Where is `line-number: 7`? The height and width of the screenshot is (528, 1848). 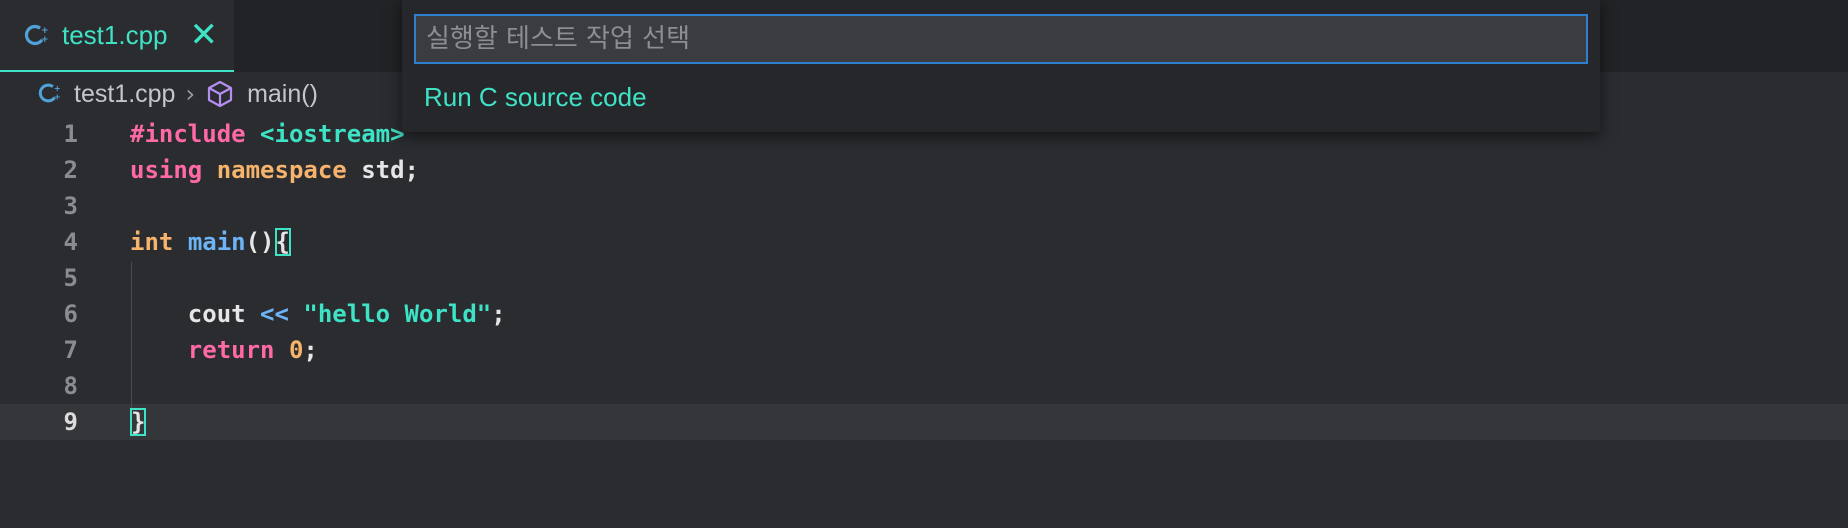 line-number: 7 is located at coordinates (70, 350).